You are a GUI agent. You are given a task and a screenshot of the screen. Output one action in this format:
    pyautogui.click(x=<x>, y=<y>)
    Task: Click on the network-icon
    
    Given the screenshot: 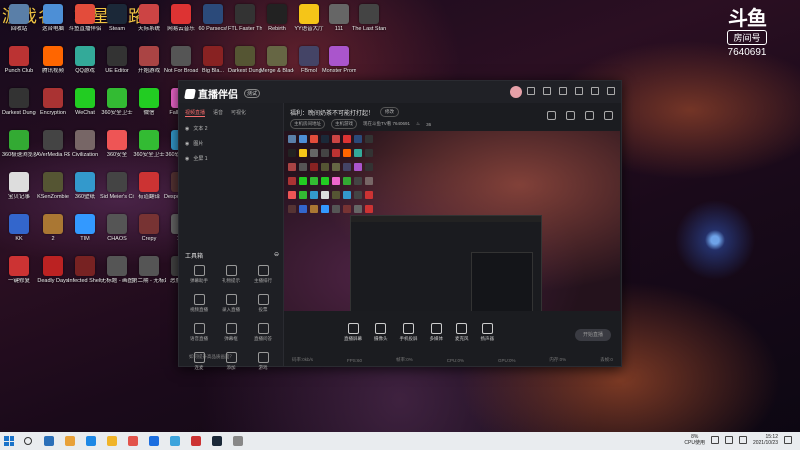 What is the action you would take?
    pyautogui.click(x=714, y=440)
    